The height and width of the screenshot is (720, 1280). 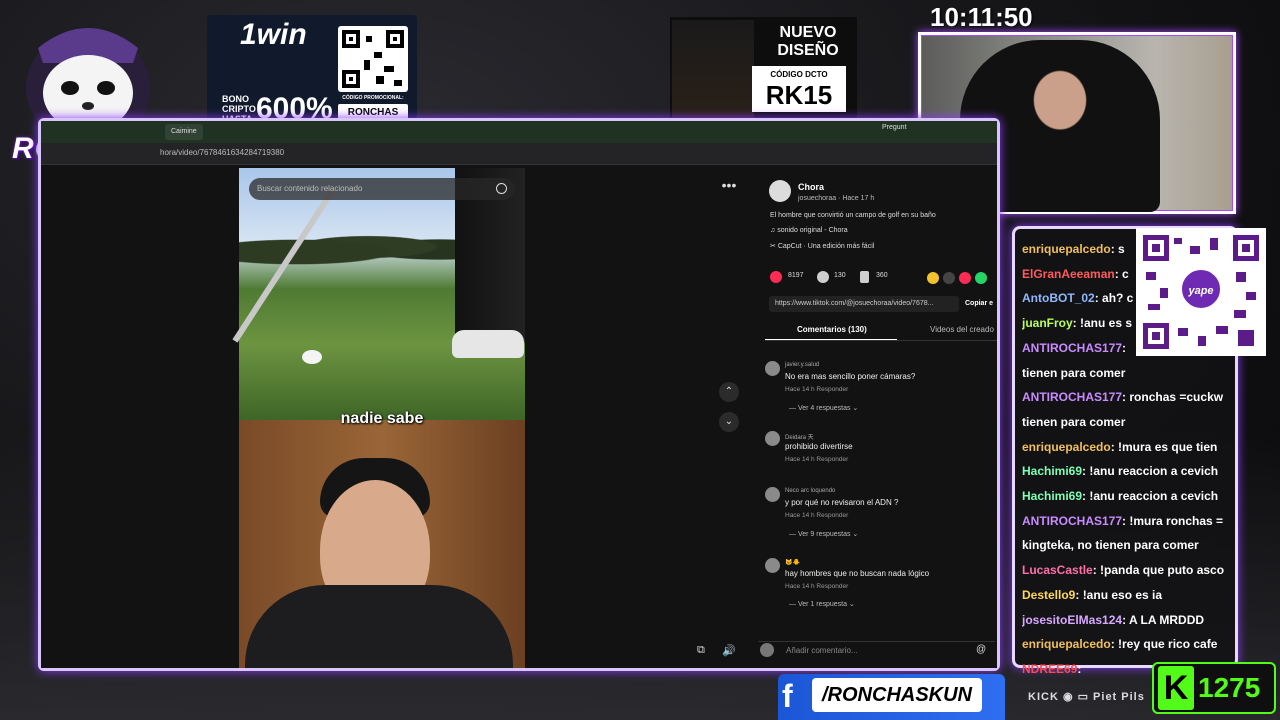 What do you see at coordinates (1163, 620) in the screenshot?
I see `chat-text: : A LA MRDDD` at bounding box center [1163, 620].